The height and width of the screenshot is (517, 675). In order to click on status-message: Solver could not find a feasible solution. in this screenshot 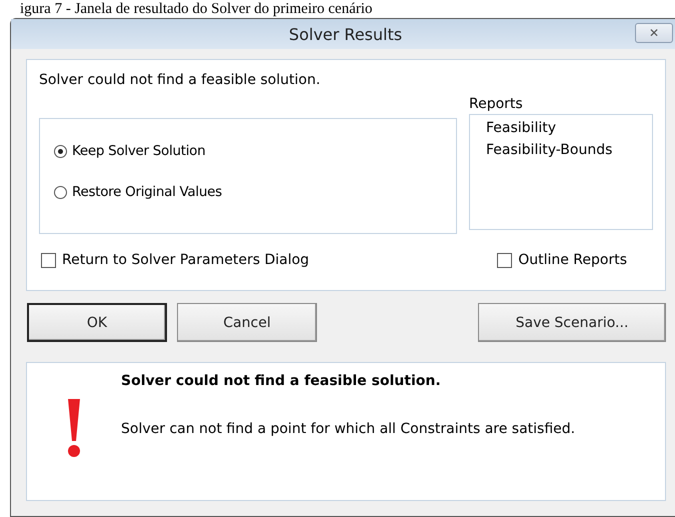, I will do `click(180, 80)`.